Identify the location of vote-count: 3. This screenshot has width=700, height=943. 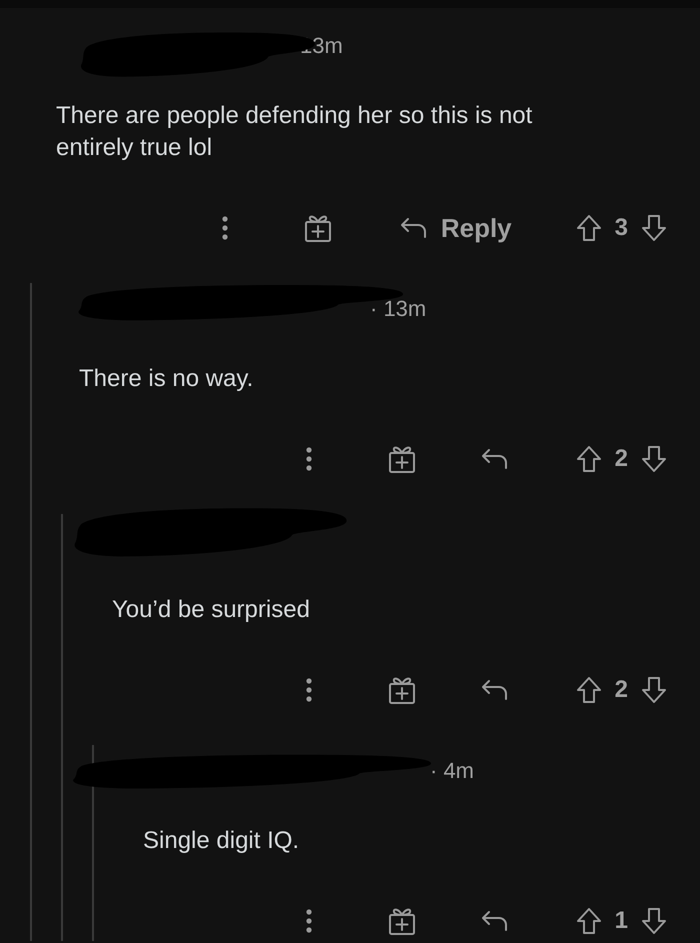
(621, 228).